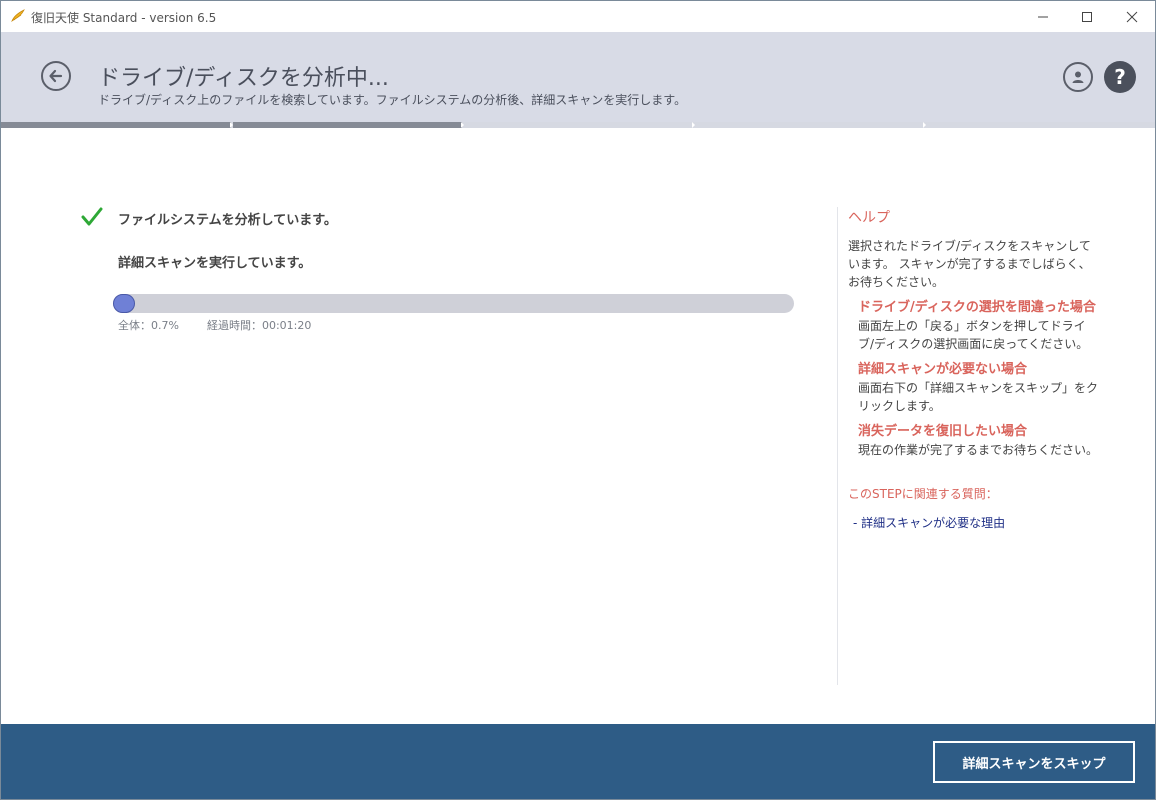  What do you see at coordinates (124, 18) in the screenshot?
I see `window-title: 復旧天使 Standard - version 6.5` at bounding box center [124, 18].